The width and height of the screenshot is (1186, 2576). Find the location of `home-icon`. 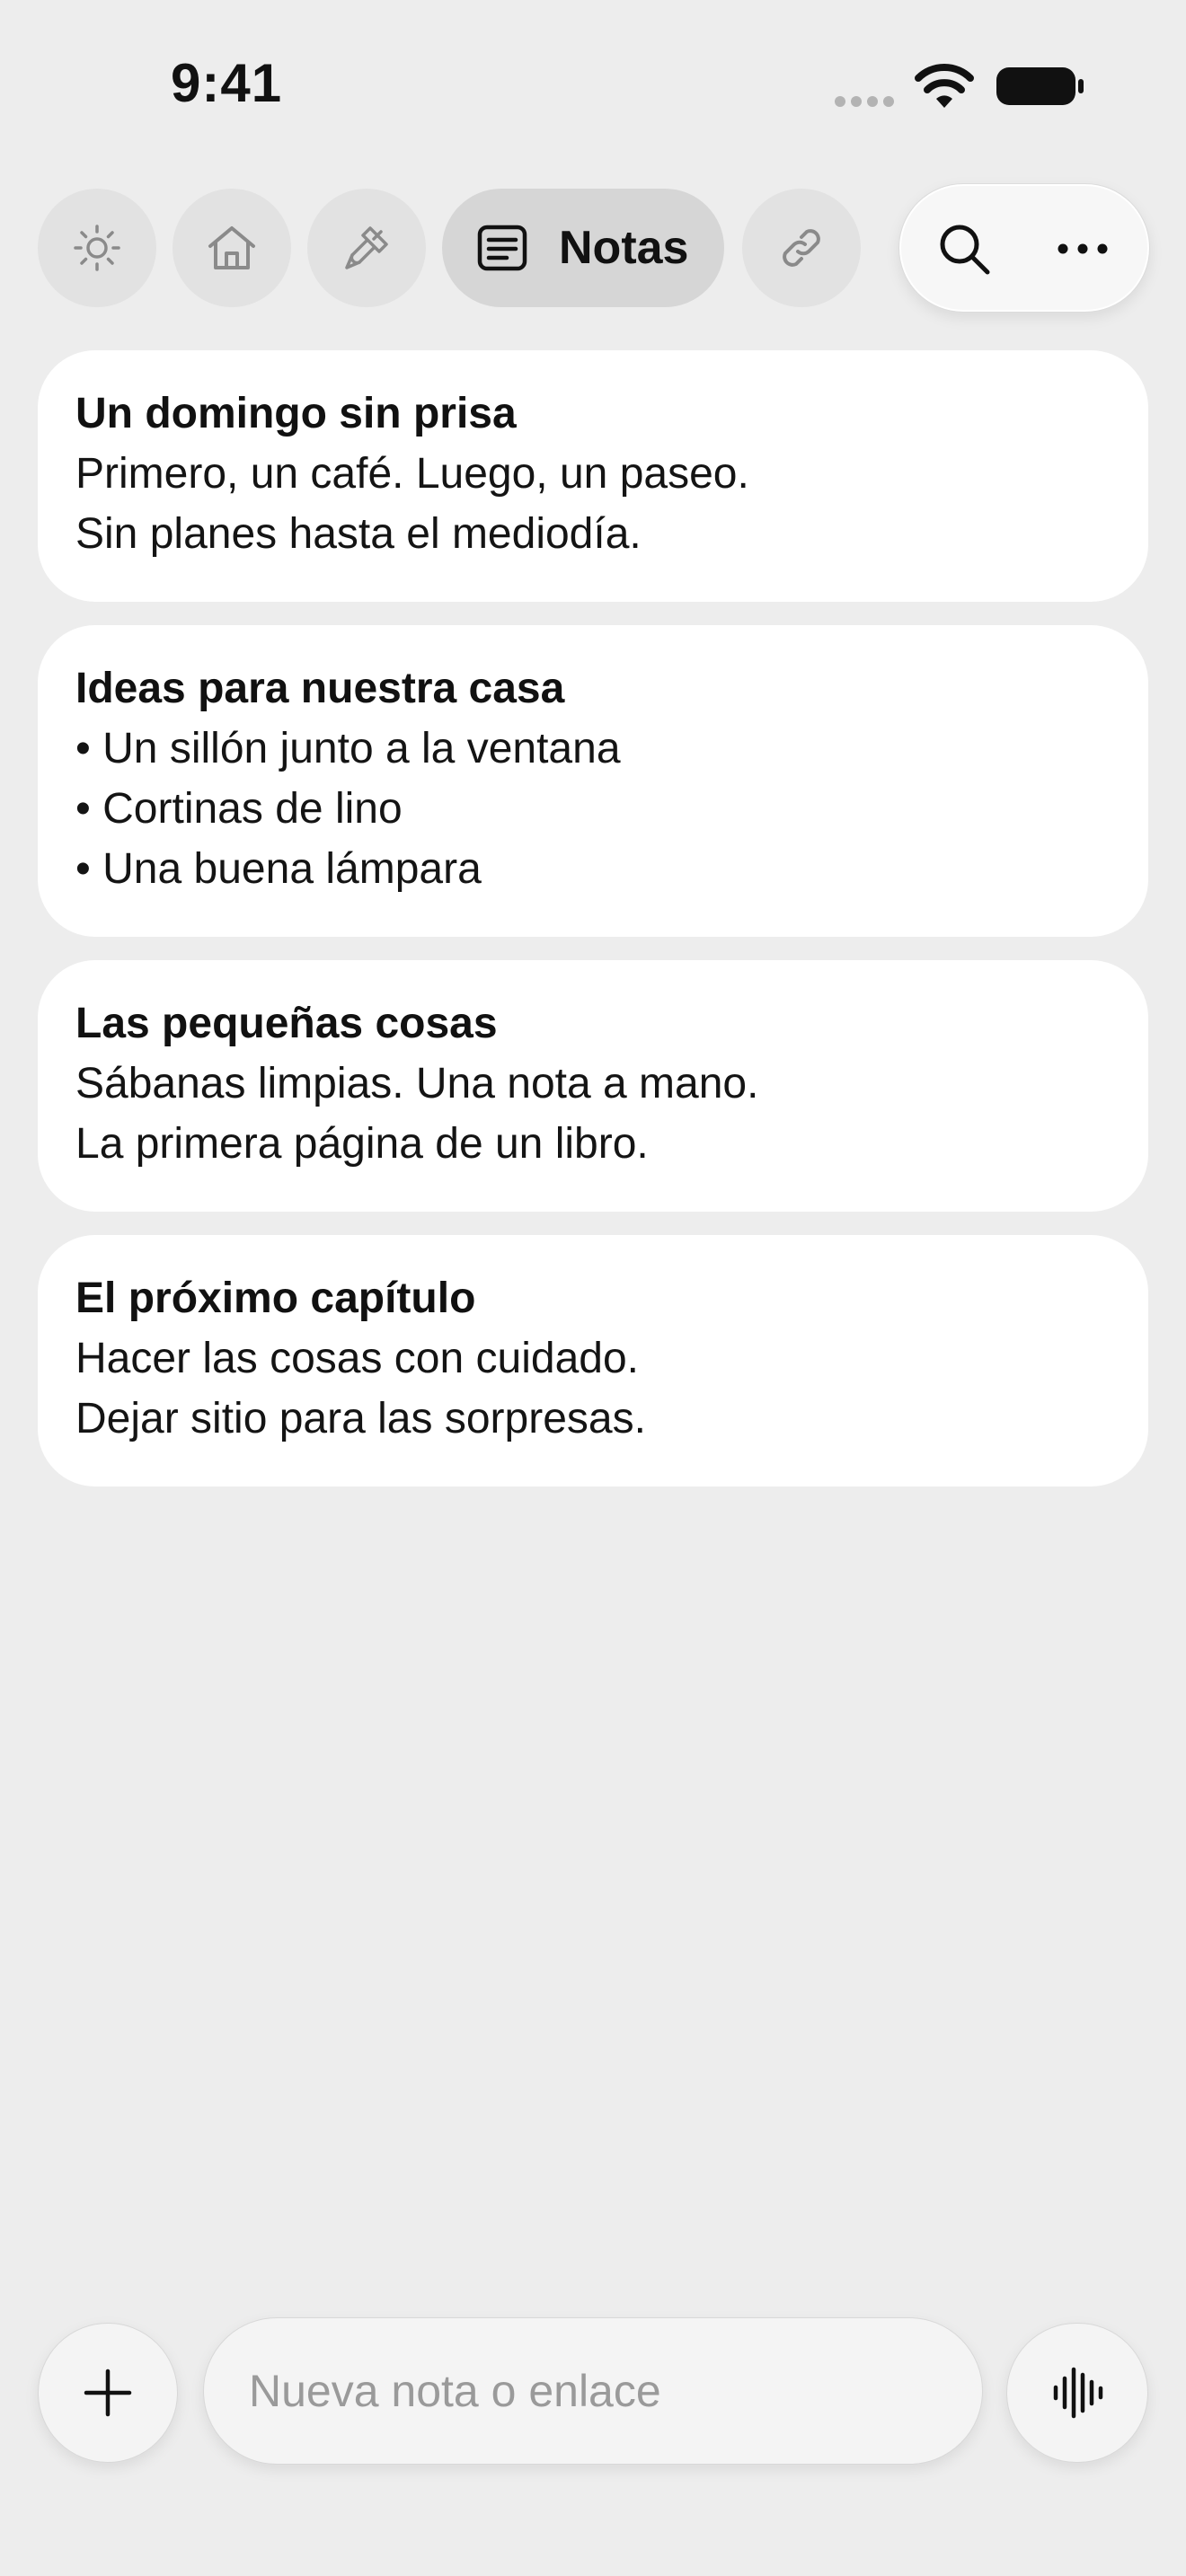

home-icon is located at coordinates (231, 247).